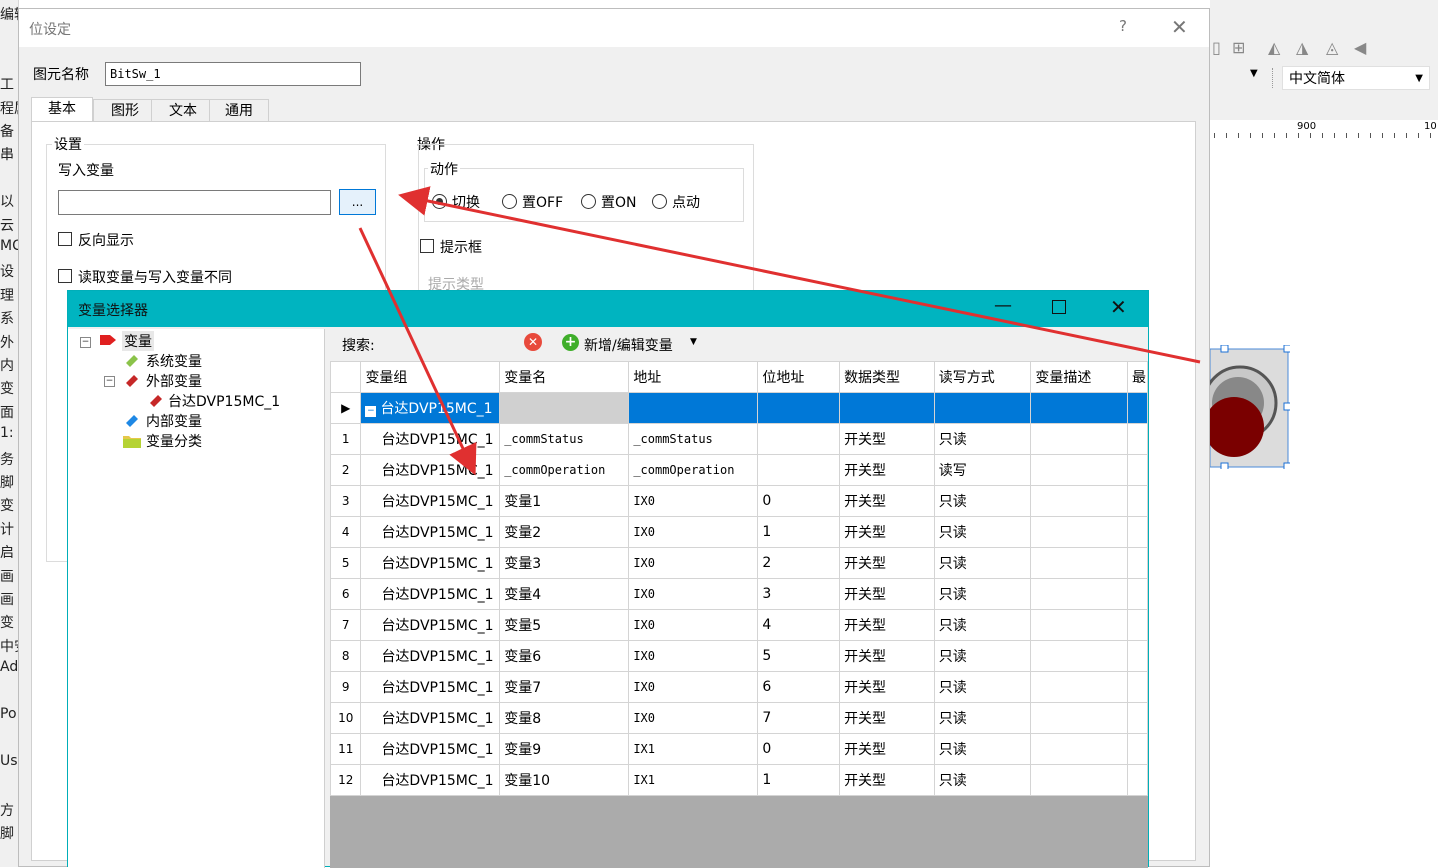 This screenshot has width=1438, height=868. Describe the element at coordinates (1118, 307) in the screenshot. I see `close-button: ✕` at that location.